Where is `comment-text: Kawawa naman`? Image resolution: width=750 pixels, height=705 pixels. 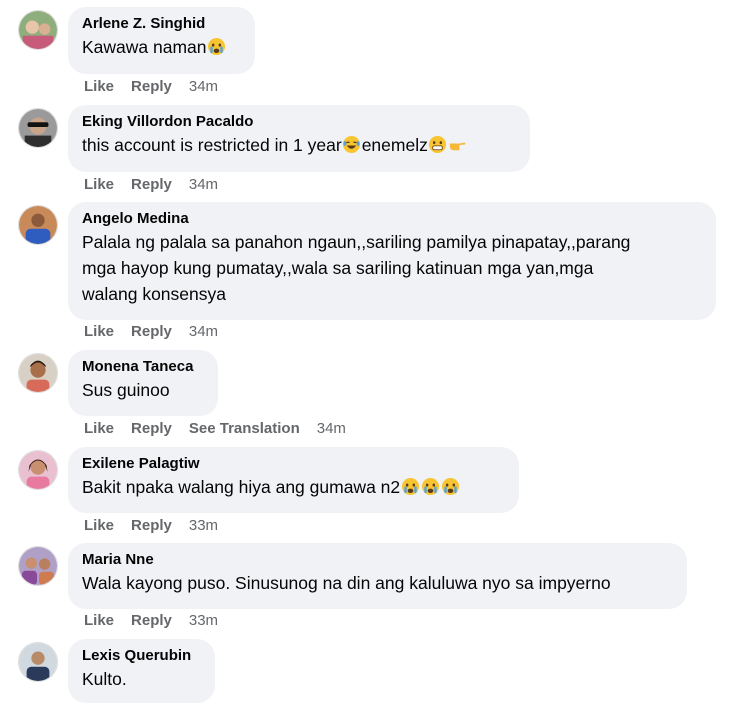 comment-text: Kawawa naman is located at coordinates (161, 47).